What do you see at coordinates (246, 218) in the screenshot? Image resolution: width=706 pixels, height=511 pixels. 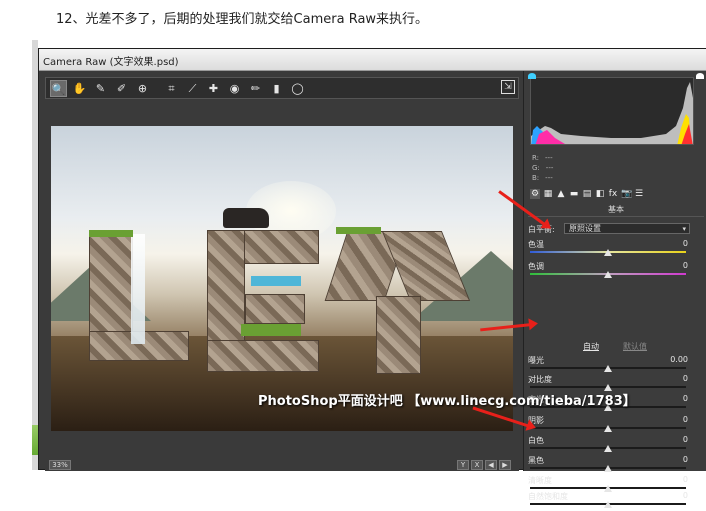 I see `car` at bounding box center [246, 218].